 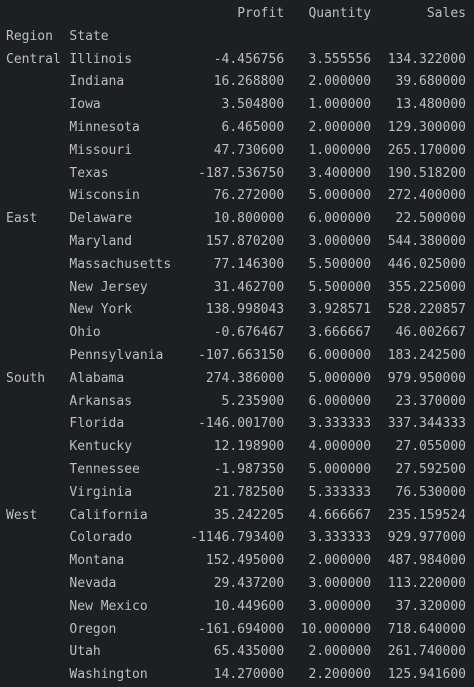 I want to click on state-cell: Pennsylvania, so click(x=116, y=355).